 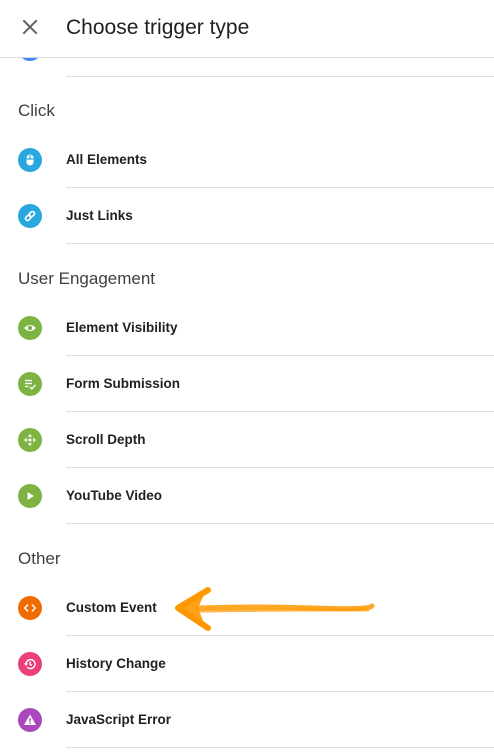 I want to click on trigger-item-scroll-depth: Scroll Depth, so click(x=247, y=440).